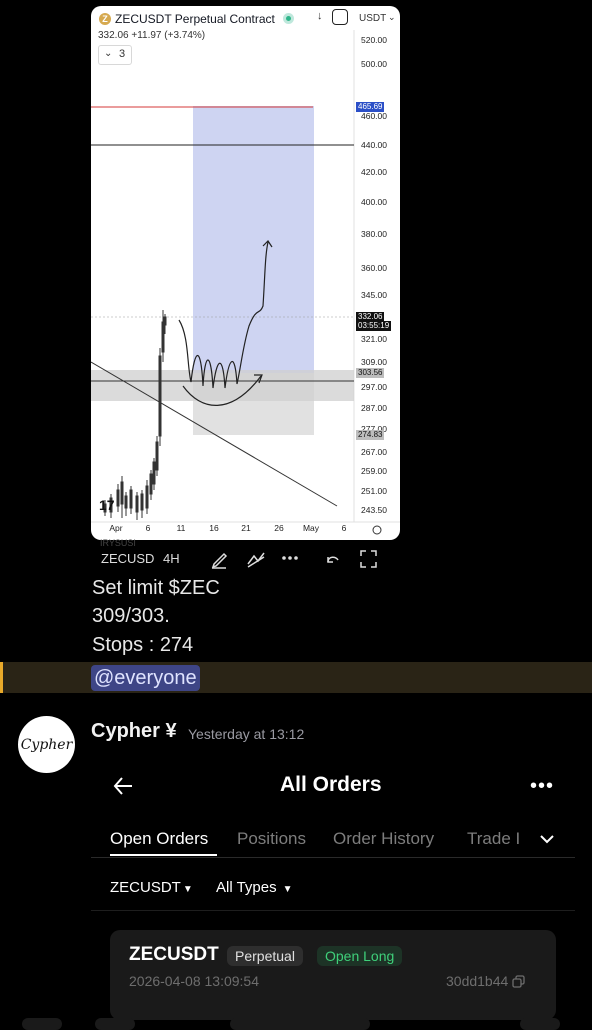 This screenshot has height=1030, width=592. What do you see at coordinates (253, 239) in the screenshot?
I see `position-profit-zone` at bounding box center [253, 239].